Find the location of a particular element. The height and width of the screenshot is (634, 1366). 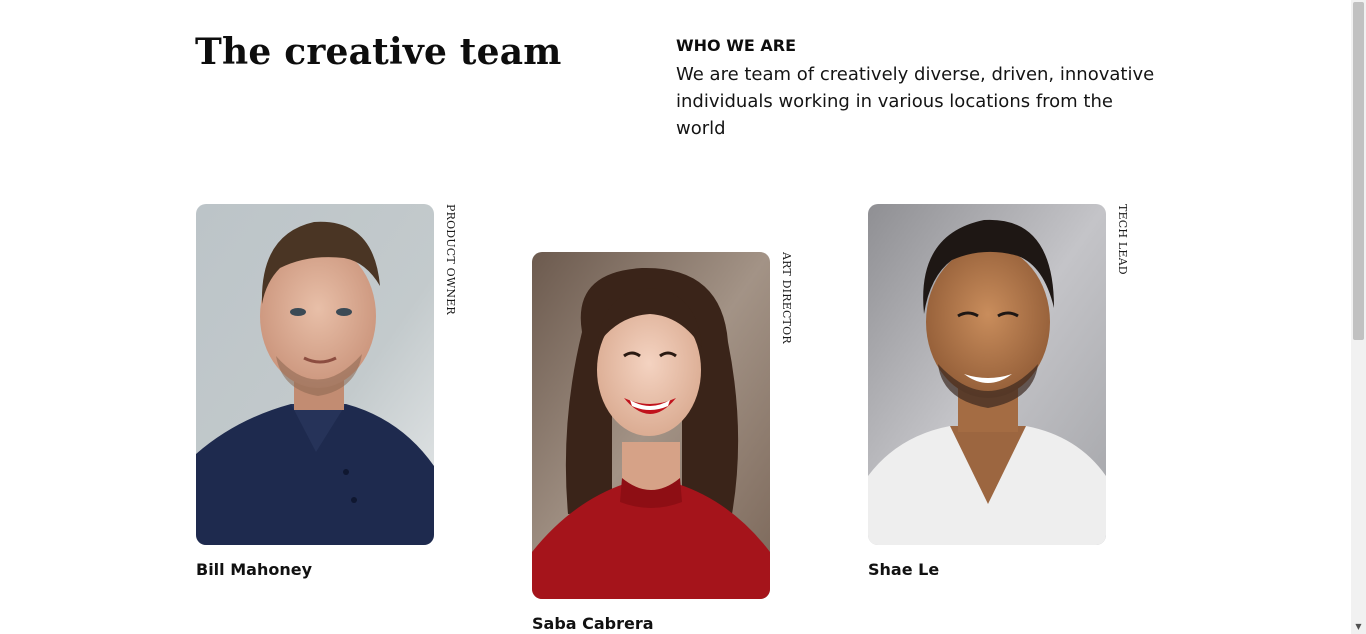

team-member-name: Saba Cabrera is located at coordinates (593, 623).